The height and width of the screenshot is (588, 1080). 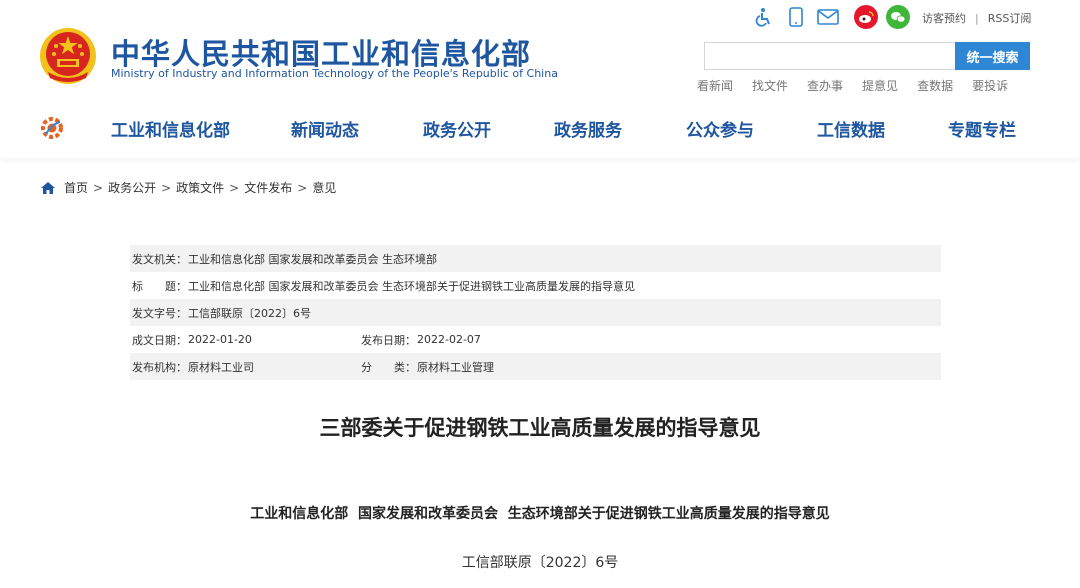 I want to click on meta-row-issuer: 发文机关： 工业和信息化部 国家发展和改革委员会 生态环境部, so click(x=535, y=258).